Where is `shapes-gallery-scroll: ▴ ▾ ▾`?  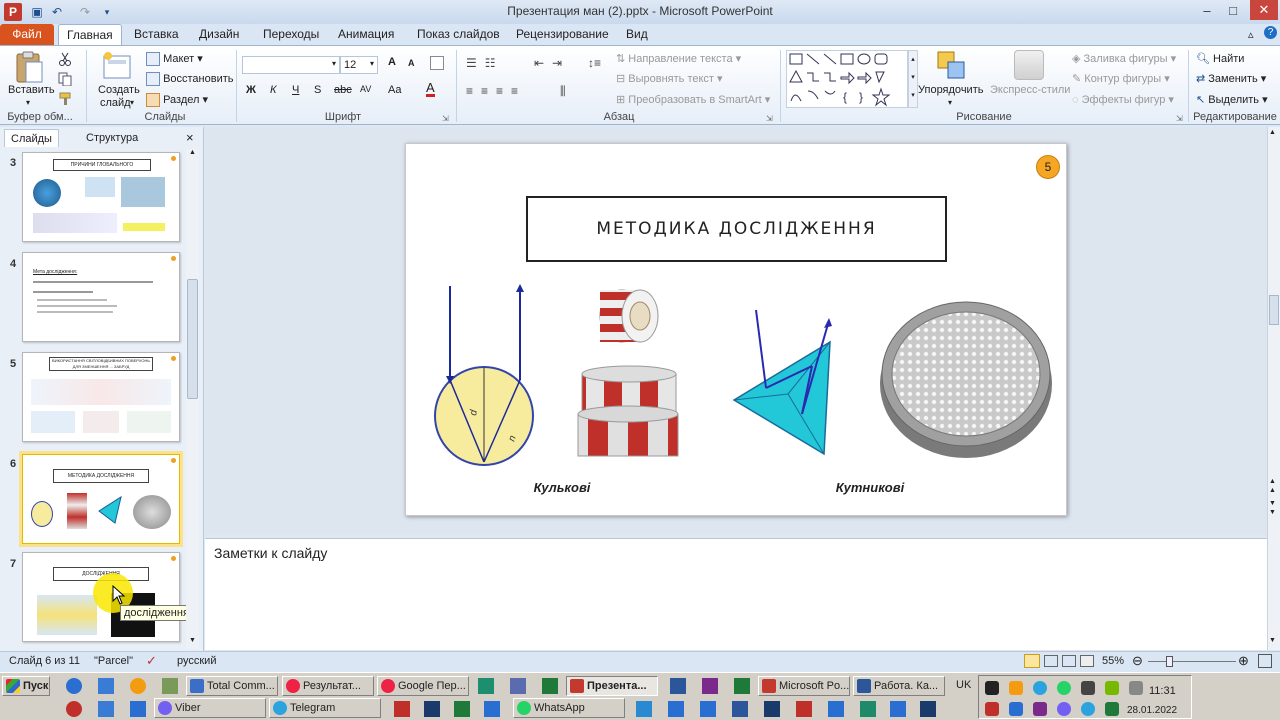 shapes-gallery-scroll: ▴ ▾ ▾ is located at coordinates (913, 79).